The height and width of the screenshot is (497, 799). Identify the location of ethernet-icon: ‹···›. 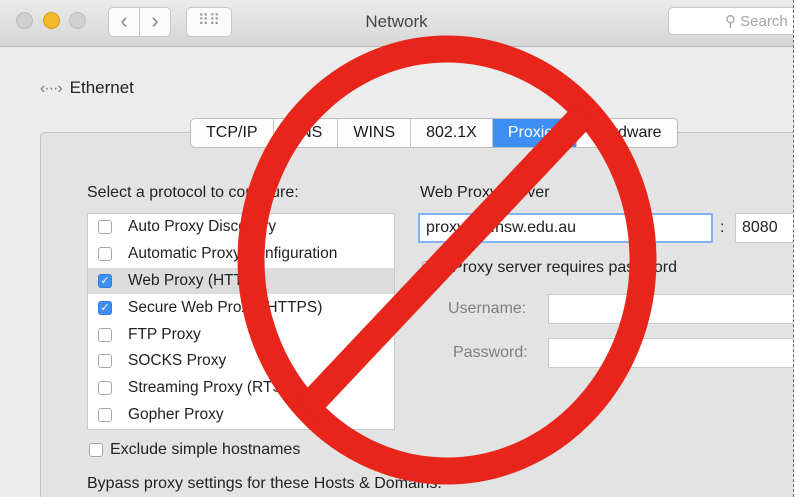
(51, 88).